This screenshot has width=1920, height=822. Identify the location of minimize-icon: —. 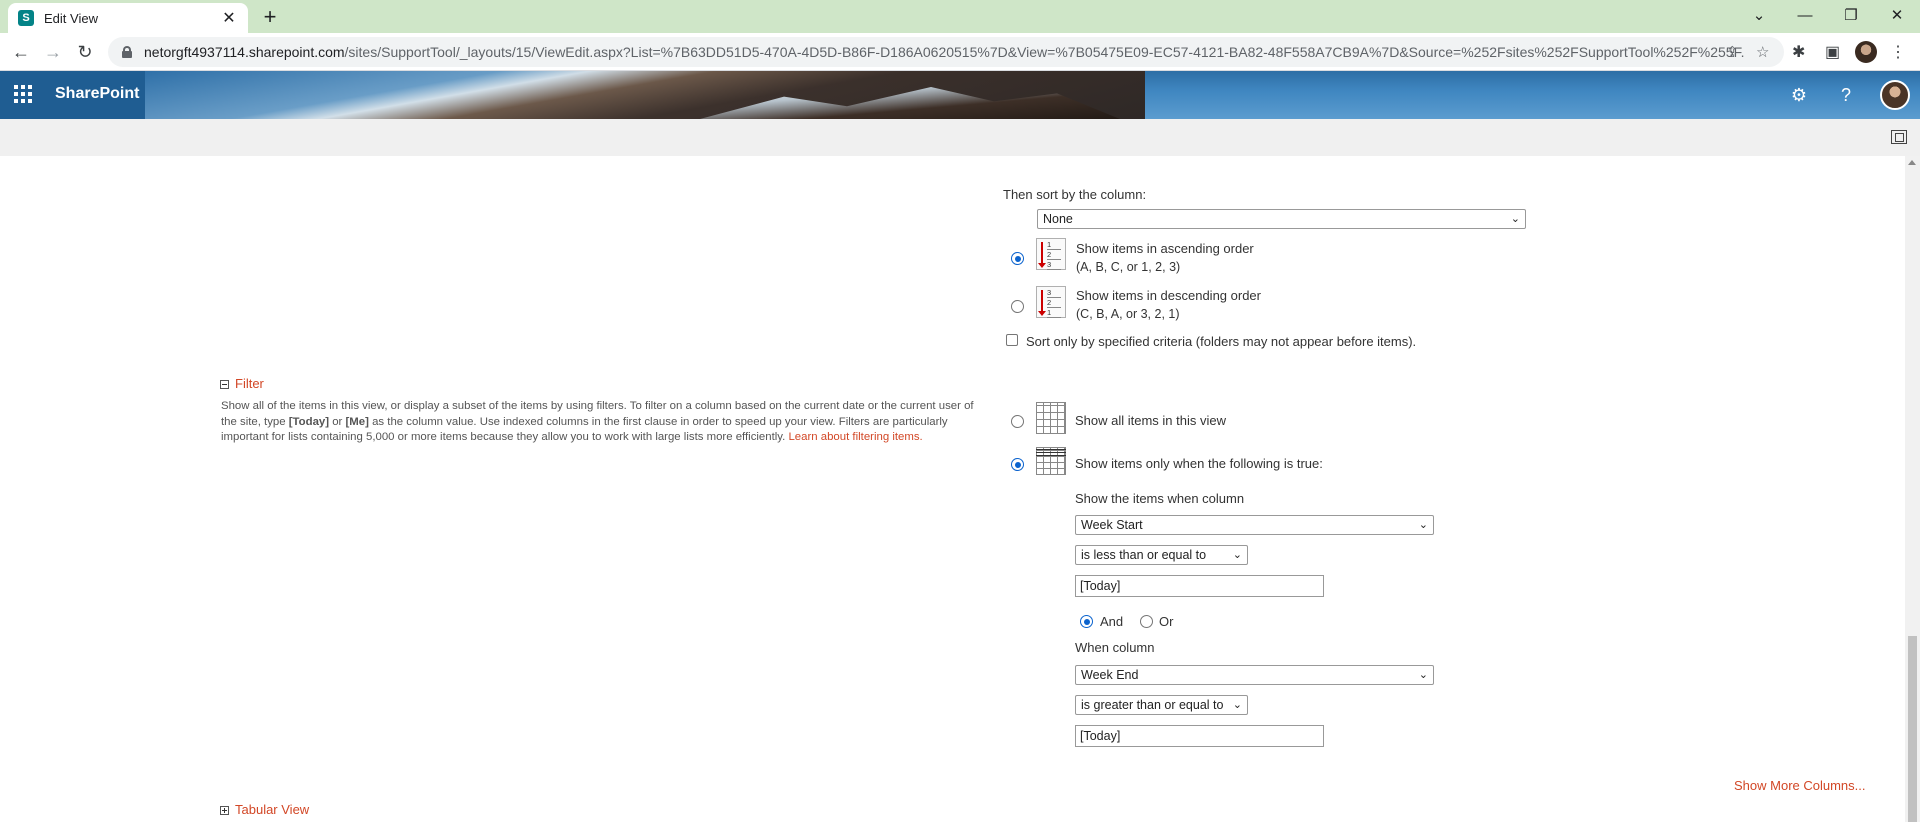
(1805, 15).